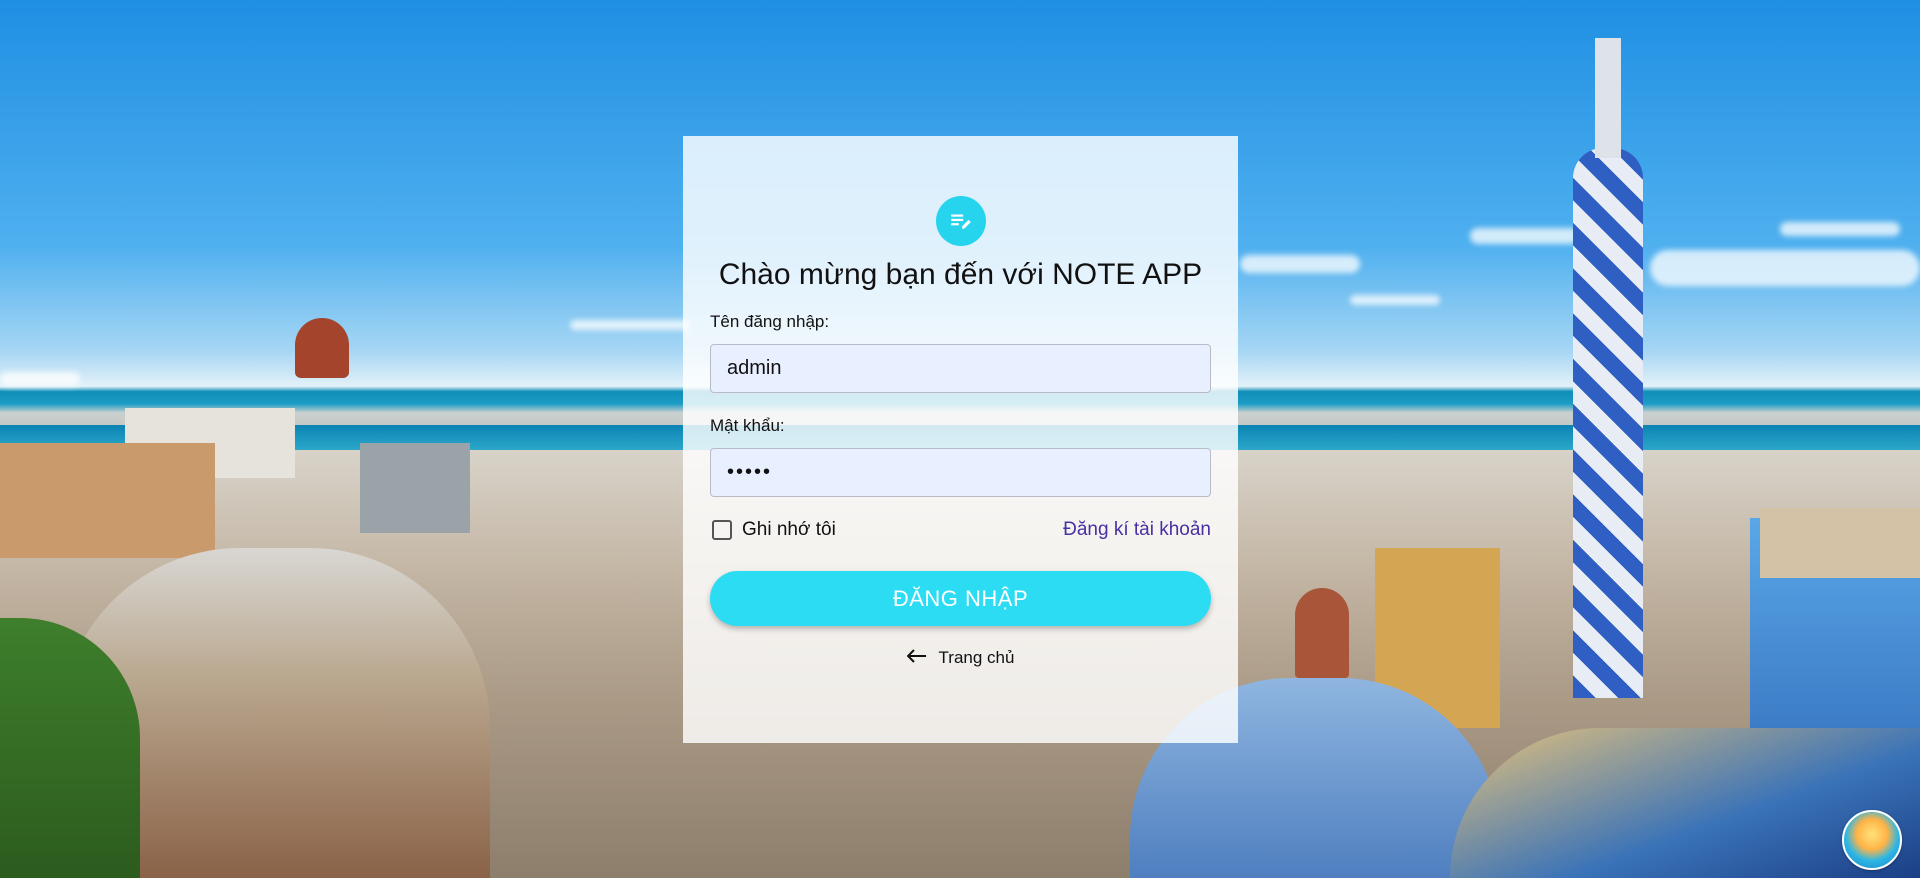 The width and height of the screenshot is (1920, 878). I want to click on remember-me: Ghi nhớ tôi, so click(773, 530).